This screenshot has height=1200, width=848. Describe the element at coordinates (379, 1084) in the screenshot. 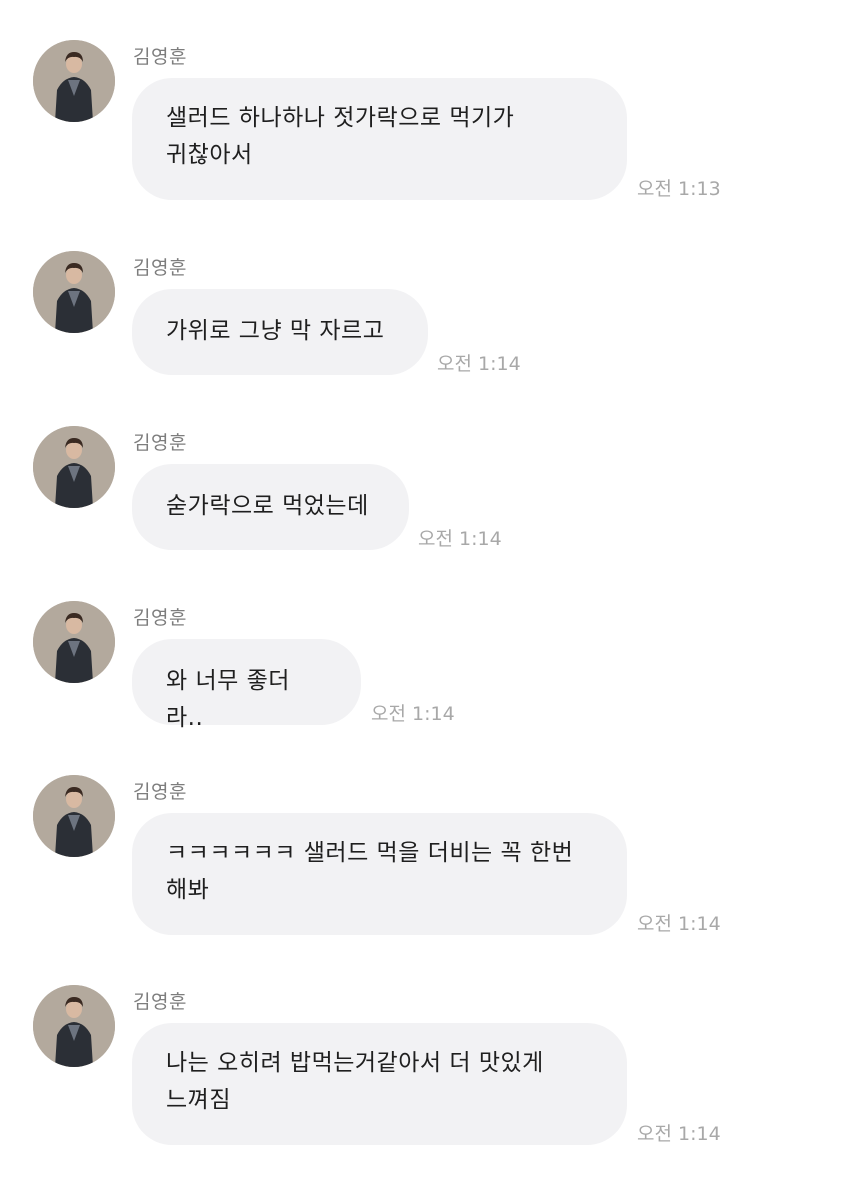

I see `message-bubble: 나는 오히려 밥먹는거같아서 더 맛있게 느껴짐` at that location.